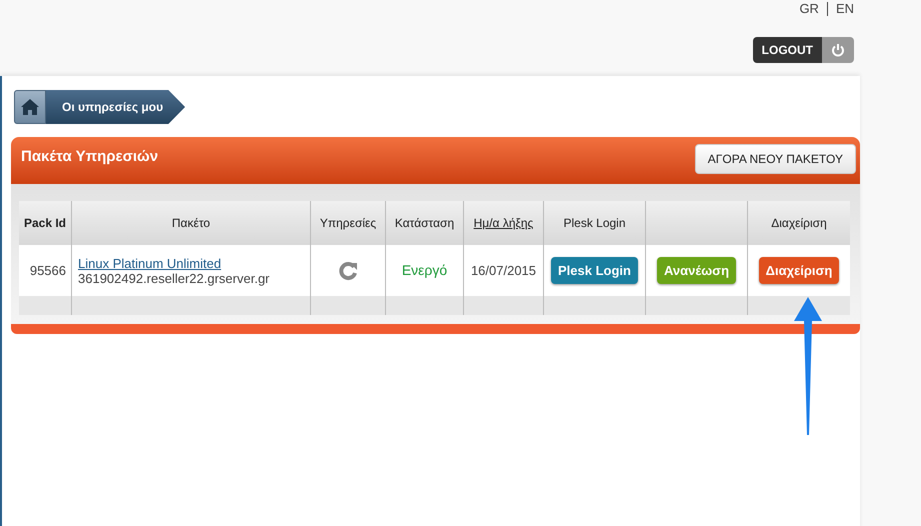 This screenshot has width=921, height=526. I want to click on column-header: Διαχείριση, so click(799, 223).